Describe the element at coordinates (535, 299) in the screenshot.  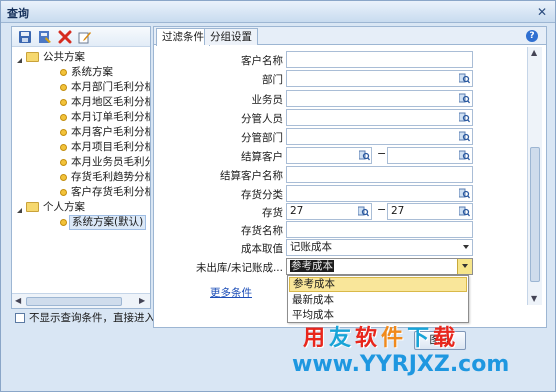
I see `scroll-down-icon: ▼` at that location.